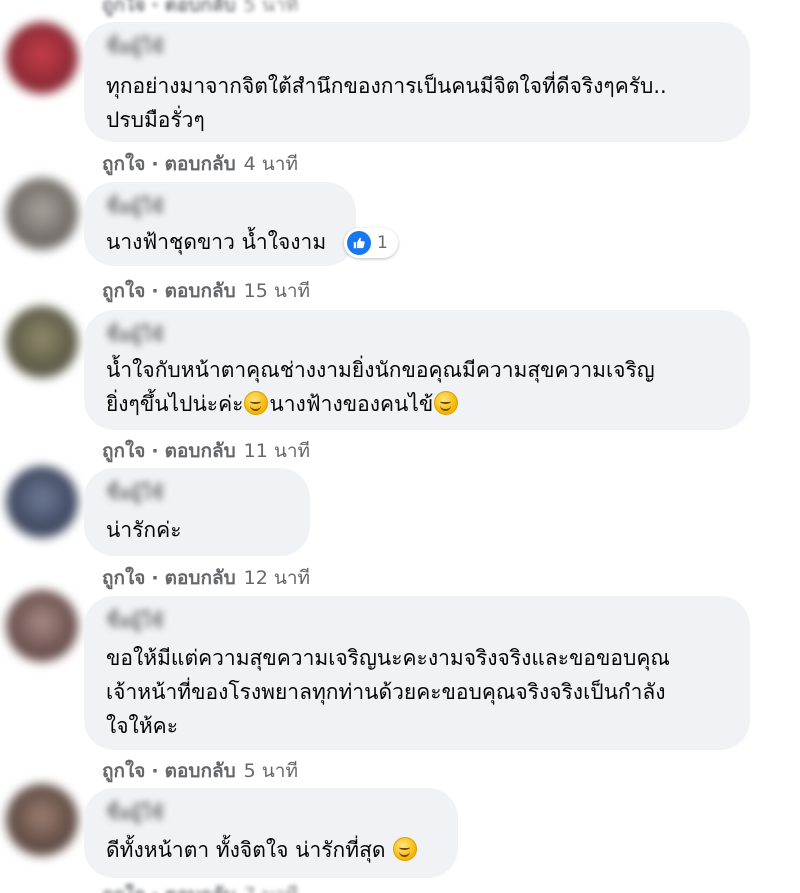 The height and width of the screenshot is (893, 800). What do you see at coordinates (216, 242) in the screenshot?
I see `comment-text-line: นางฟ้าชุดขาว น้ำใจงาม` at bounding box center [216, 242].